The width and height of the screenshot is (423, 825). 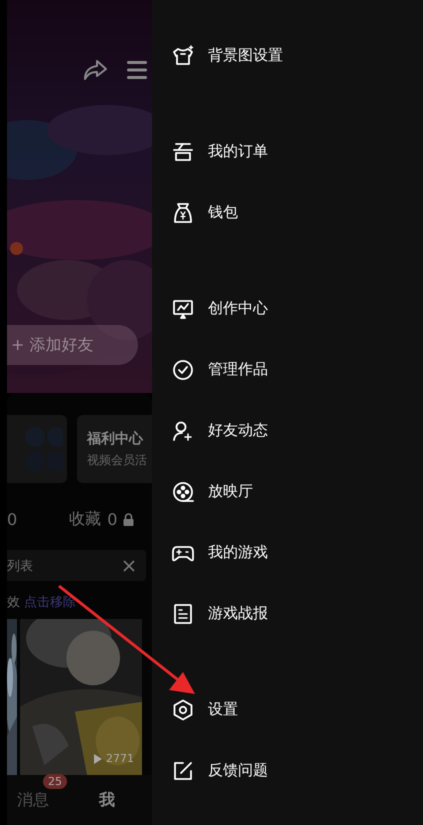 What do you see at coordinates (128, 519) in the screenshot?
I see `lock-icon` at bounding box center [128, 519].